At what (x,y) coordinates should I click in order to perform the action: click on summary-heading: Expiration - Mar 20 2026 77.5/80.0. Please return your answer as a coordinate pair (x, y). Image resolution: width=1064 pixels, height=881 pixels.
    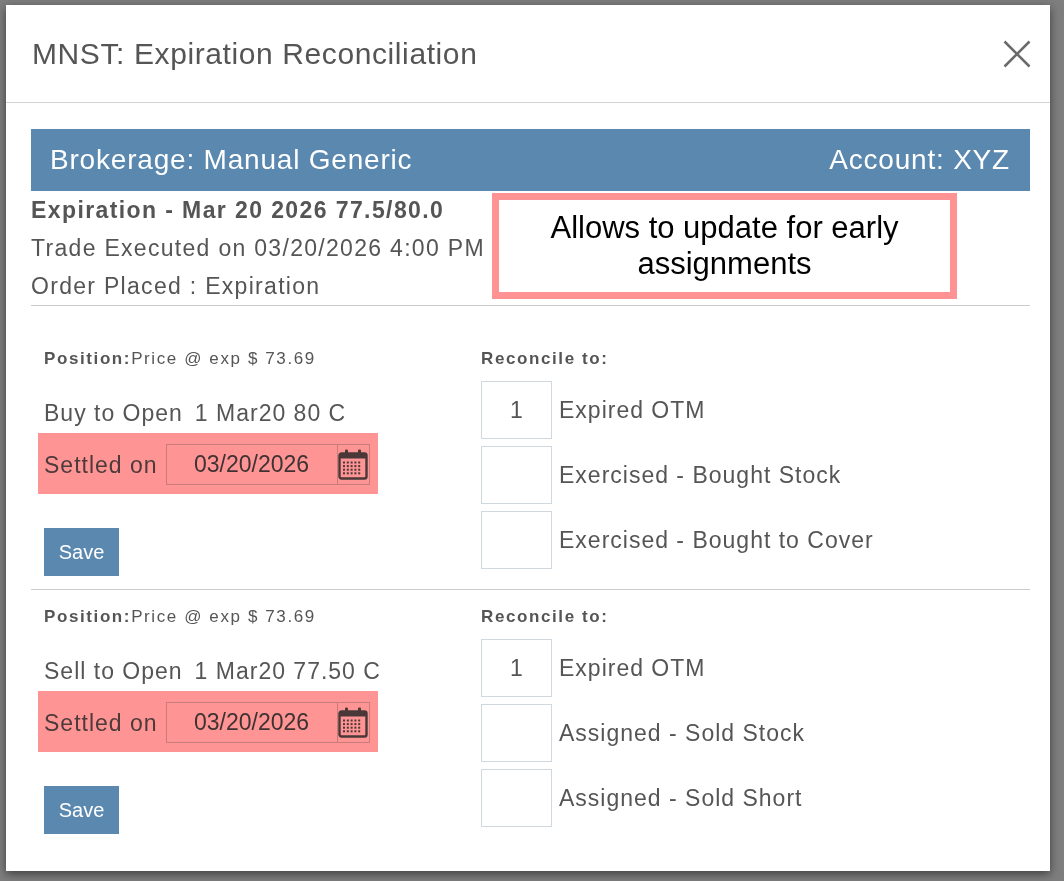
    Looking at the image, I should click on (238, 210).